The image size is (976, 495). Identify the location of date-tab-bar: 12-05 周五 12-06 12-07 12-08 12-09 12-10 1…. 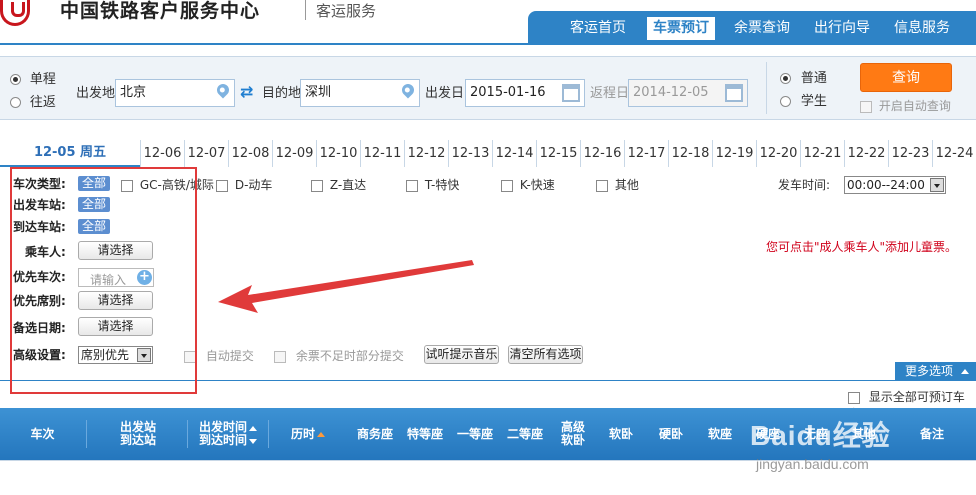
(488, 153).